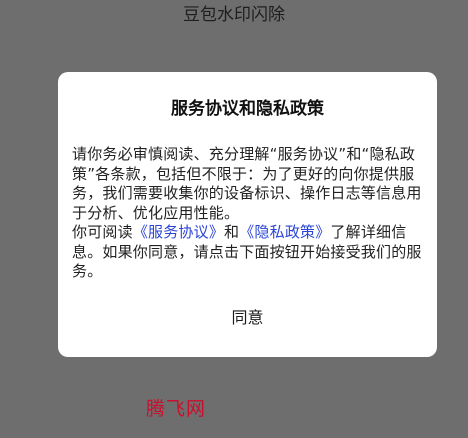 The width and height of the screenshot is (468, 438). What do you see at coordinates (176, 409) in the screenshot?
I see `watermark-logo: 腾飞网` at bounding box center [176, 409].